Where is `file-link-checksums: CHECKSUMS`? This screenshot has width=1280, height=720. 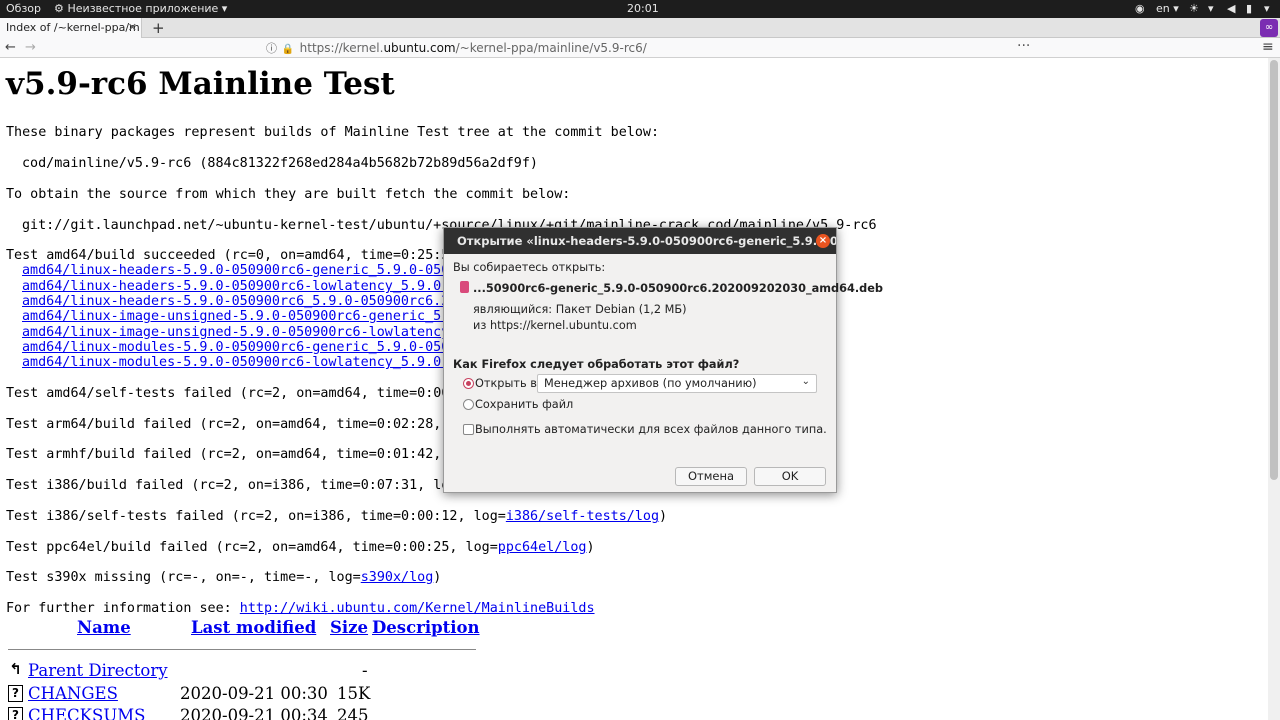 file-link-checksums: CHECKSUMS is located at coordinates (86, 713).